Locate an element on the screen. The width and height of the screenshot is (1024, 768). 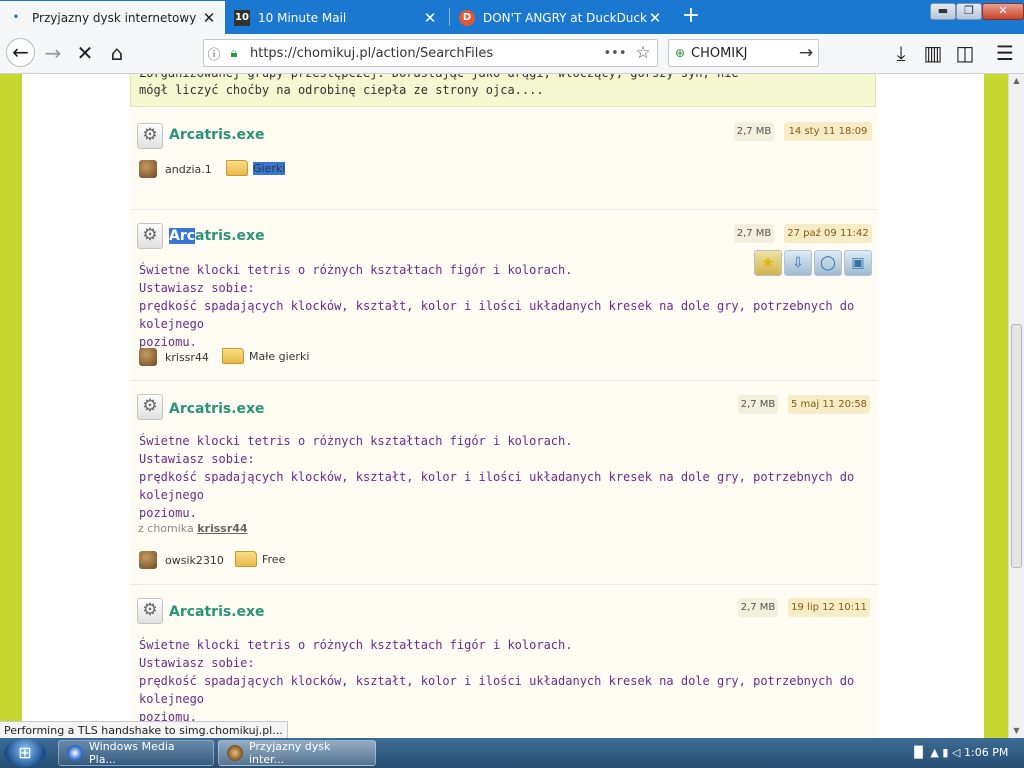
description-line: poziomu. is located at coordinates (168, 513).